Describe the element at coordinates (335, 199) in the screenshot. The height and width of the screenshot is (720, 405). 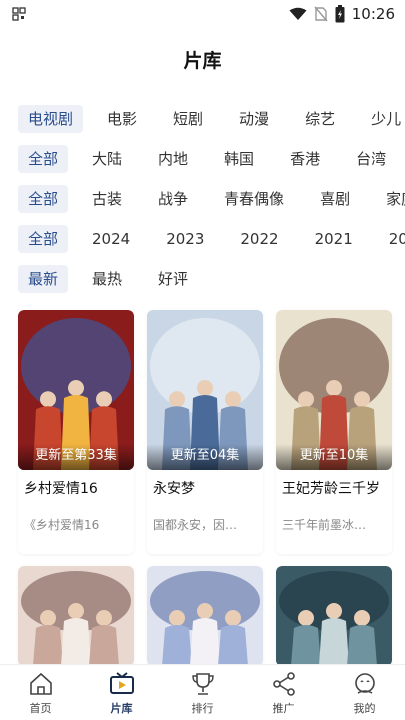
I see `filter-chip-genre: 喜剧` at that location.